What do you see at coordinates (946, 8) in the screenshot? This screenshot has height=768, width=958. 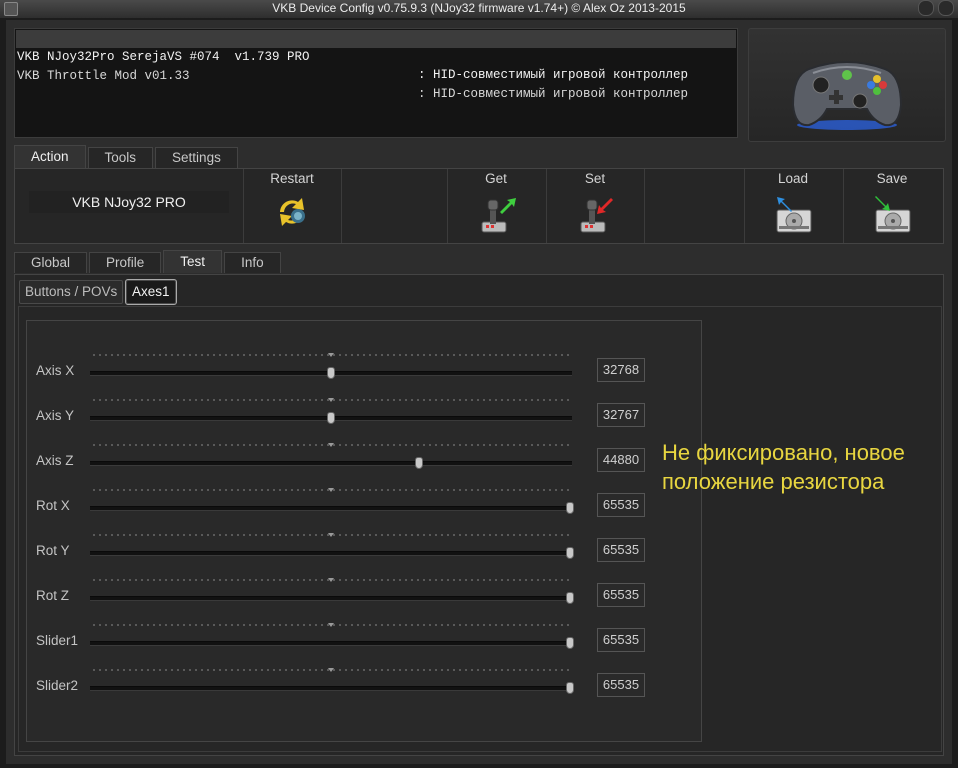 I see `close-button` at bounding box center [946, 8].